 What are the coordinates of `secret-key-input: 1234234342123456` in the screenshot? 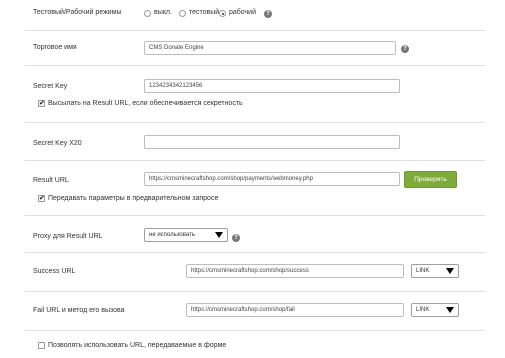 It's located at (272, 86).